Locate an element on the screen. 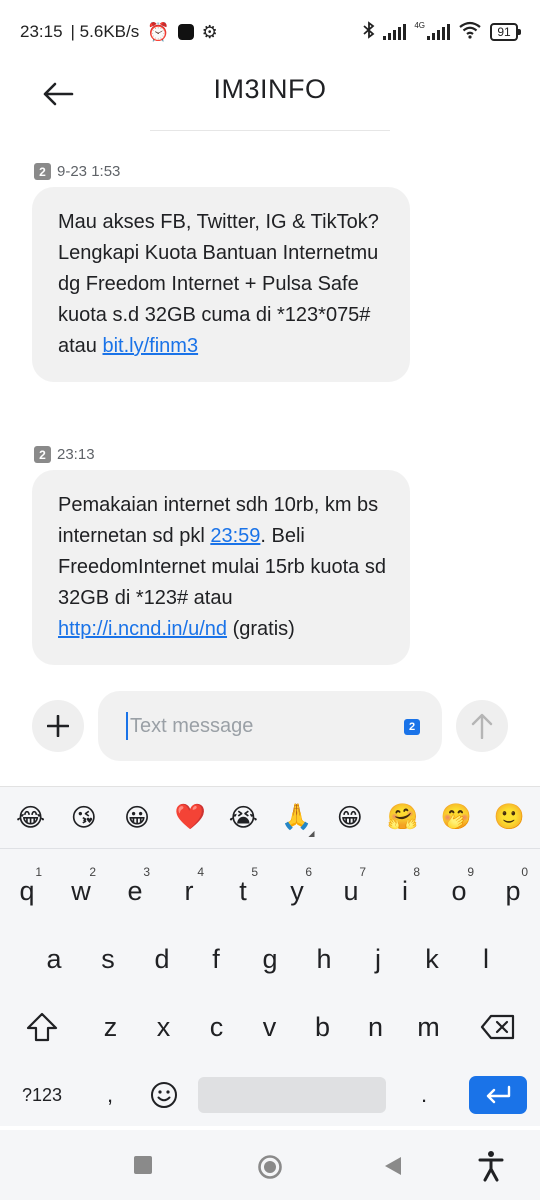  key-z: z is located at coordinates (110, 1027).